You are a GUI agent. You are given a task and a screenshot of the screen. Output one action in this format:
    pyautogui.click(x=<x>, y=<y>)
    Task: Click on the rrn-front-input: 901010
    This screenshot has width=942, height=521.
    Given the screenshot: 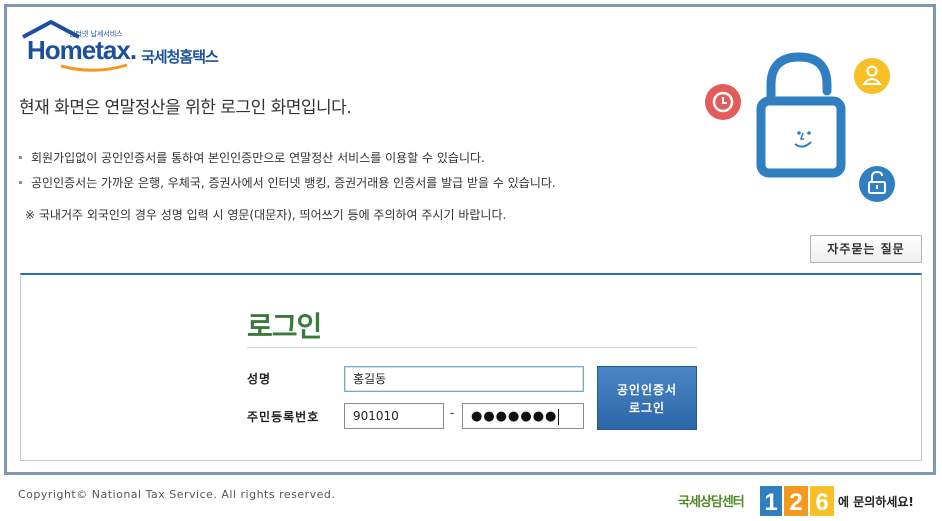 What is the action you would take?
    pyautogui.click(x=394, y=416)
    